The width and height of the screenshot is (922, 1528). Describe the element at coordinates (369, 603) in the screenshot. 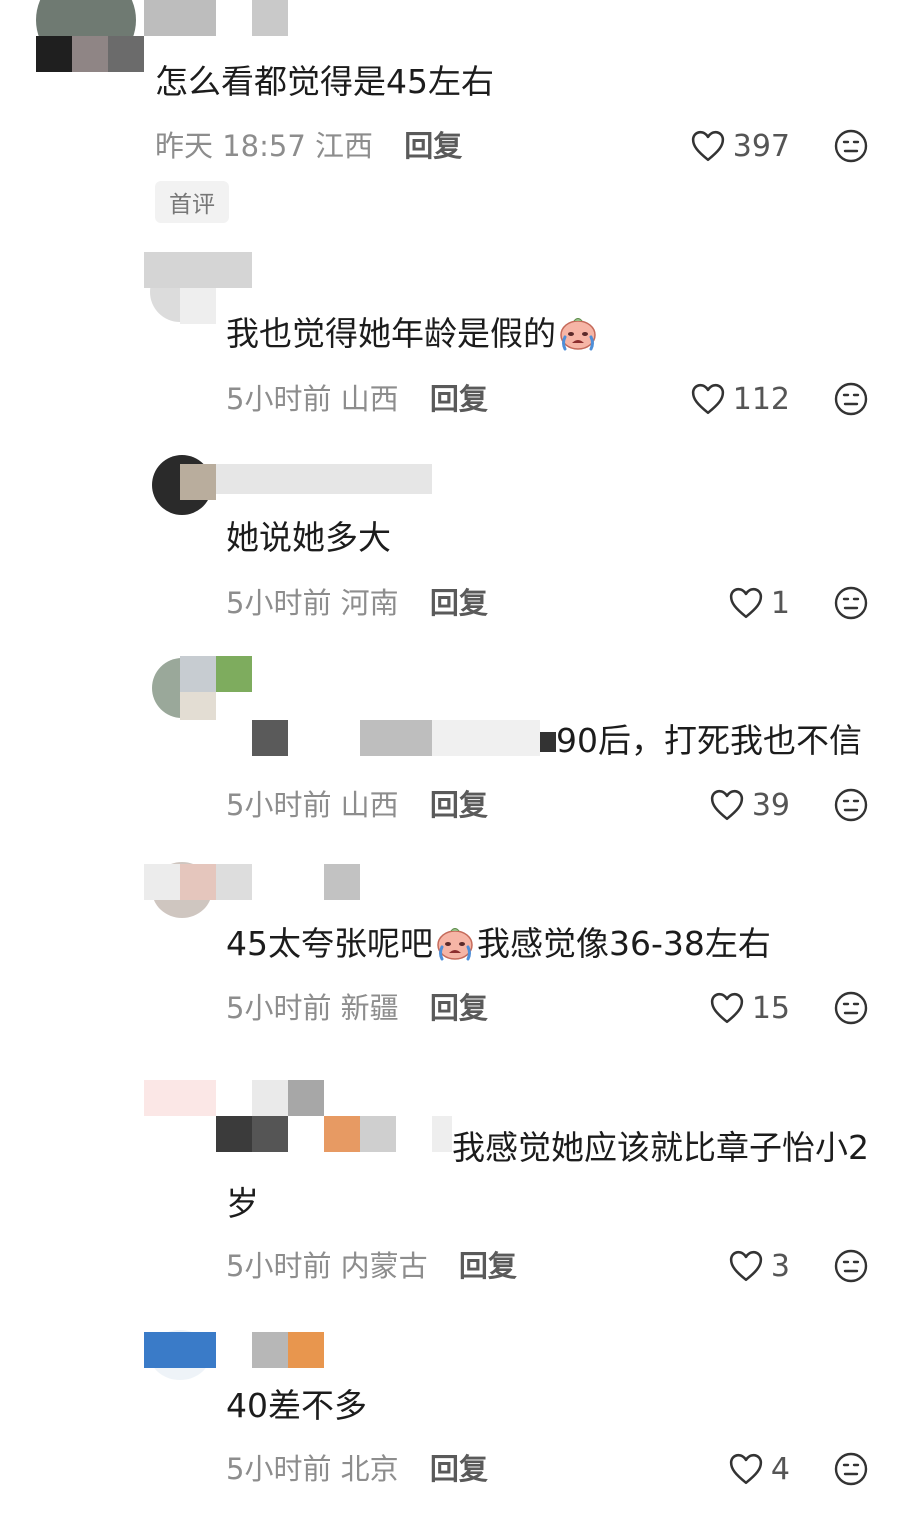

I see `comment-location: 河南` at that location.